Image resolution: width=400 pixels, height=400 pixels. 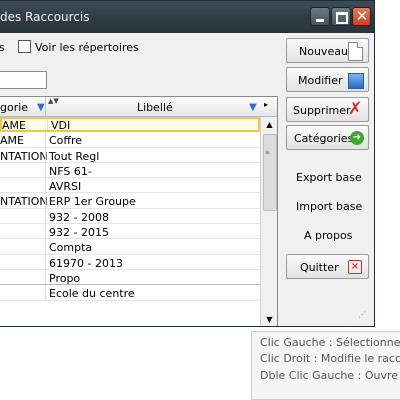 I want to click on edit-button-label: Modifier, so click(x=320, y=80).